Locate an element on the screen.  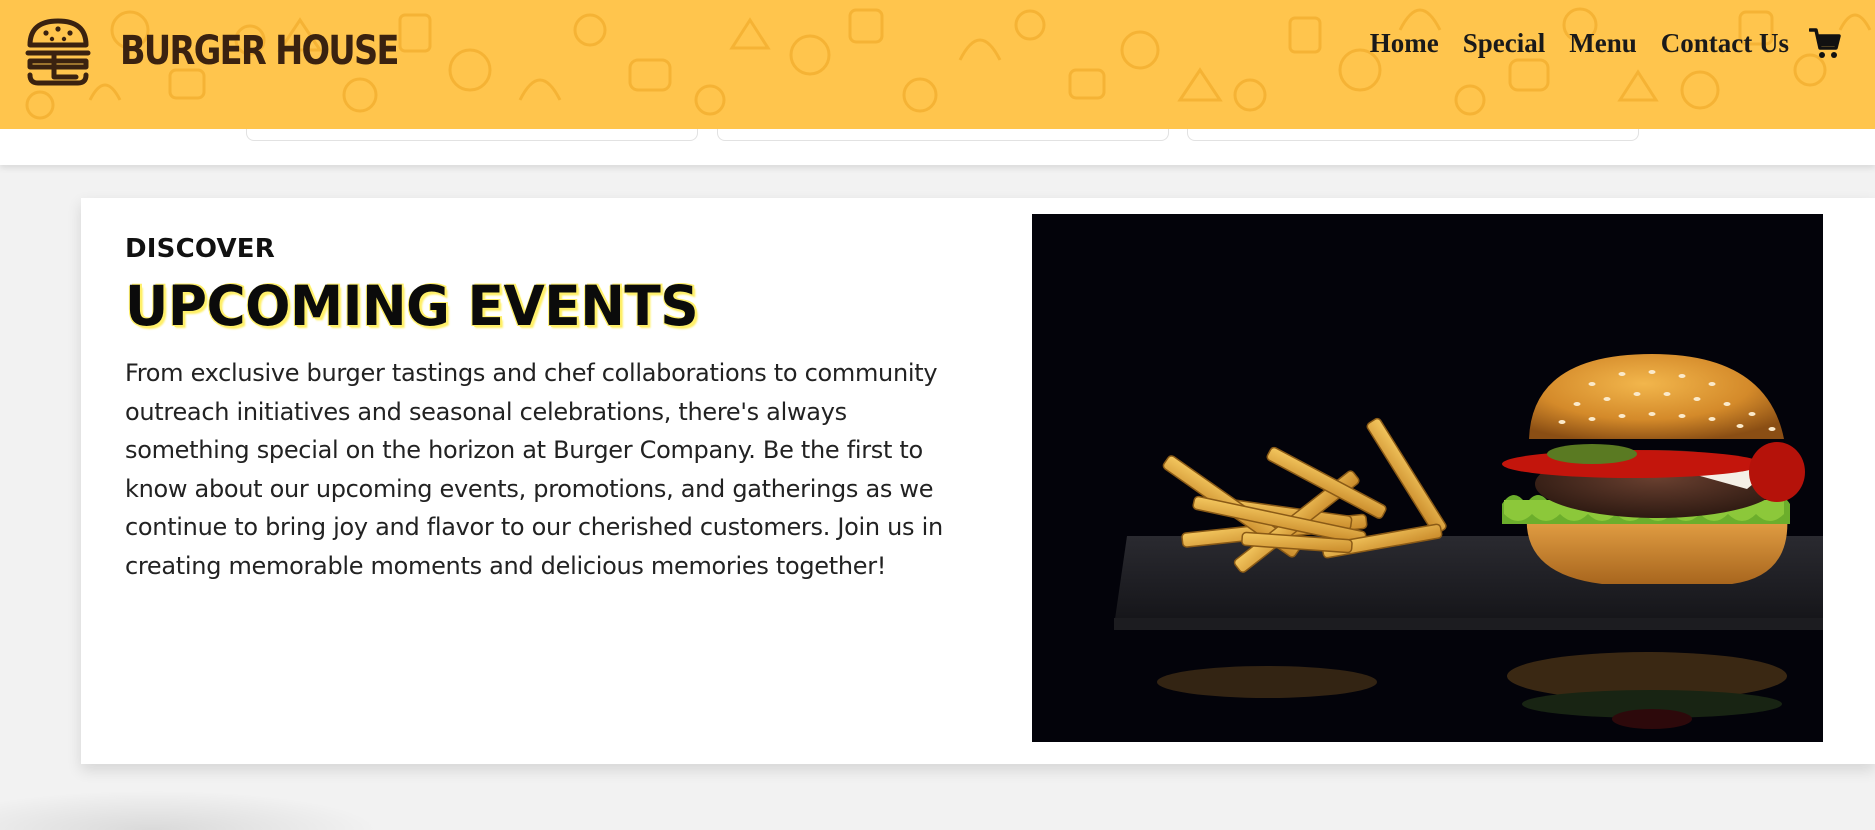
nav-home: Home is located at coordinates (1404, 43).